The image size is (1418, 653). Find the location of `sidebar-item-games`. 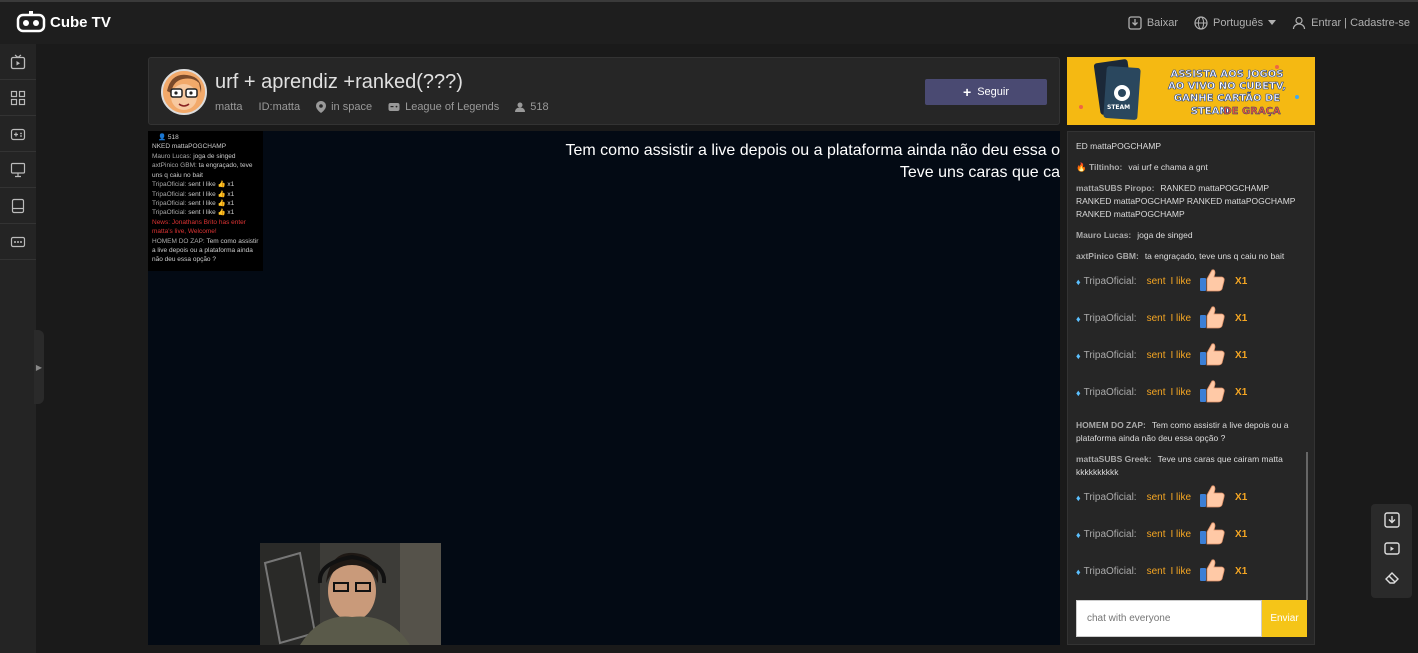

sidebar-item-games is located at coordinates (18, 134).